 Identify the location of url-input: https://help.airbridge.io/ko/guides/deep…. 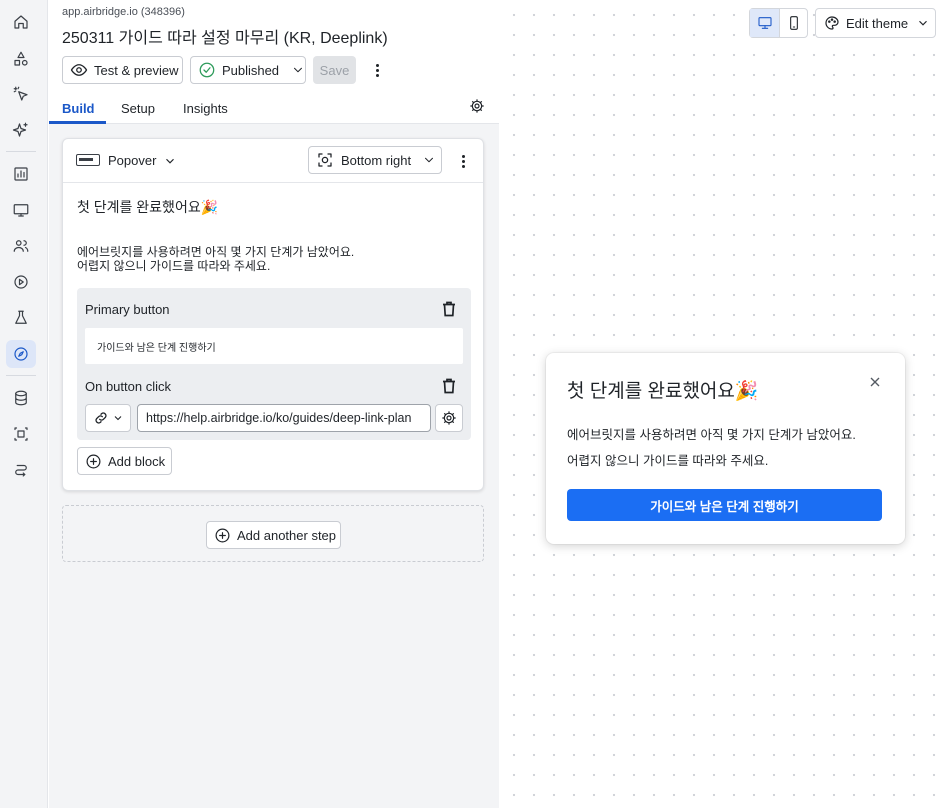
(284, 418).